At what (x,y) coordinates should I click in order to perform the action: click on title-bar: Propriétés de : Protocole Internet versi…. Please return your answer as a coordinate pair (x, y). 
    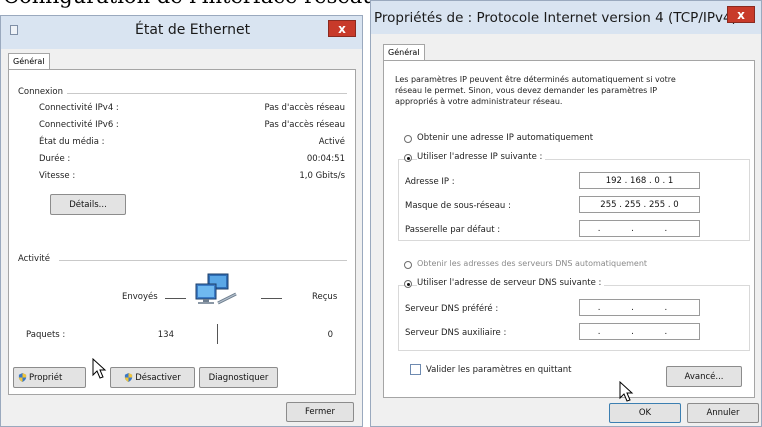
    Looking at the image, I should click on (566, 17).